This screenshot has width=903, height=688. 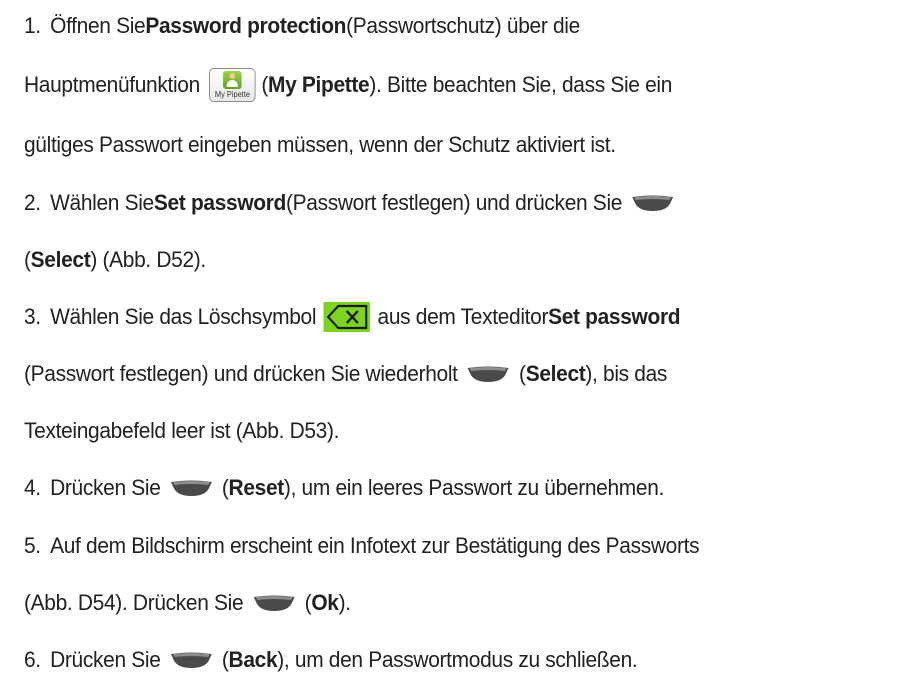 I want to click on step-number: 5., so click(x=32, y=545).